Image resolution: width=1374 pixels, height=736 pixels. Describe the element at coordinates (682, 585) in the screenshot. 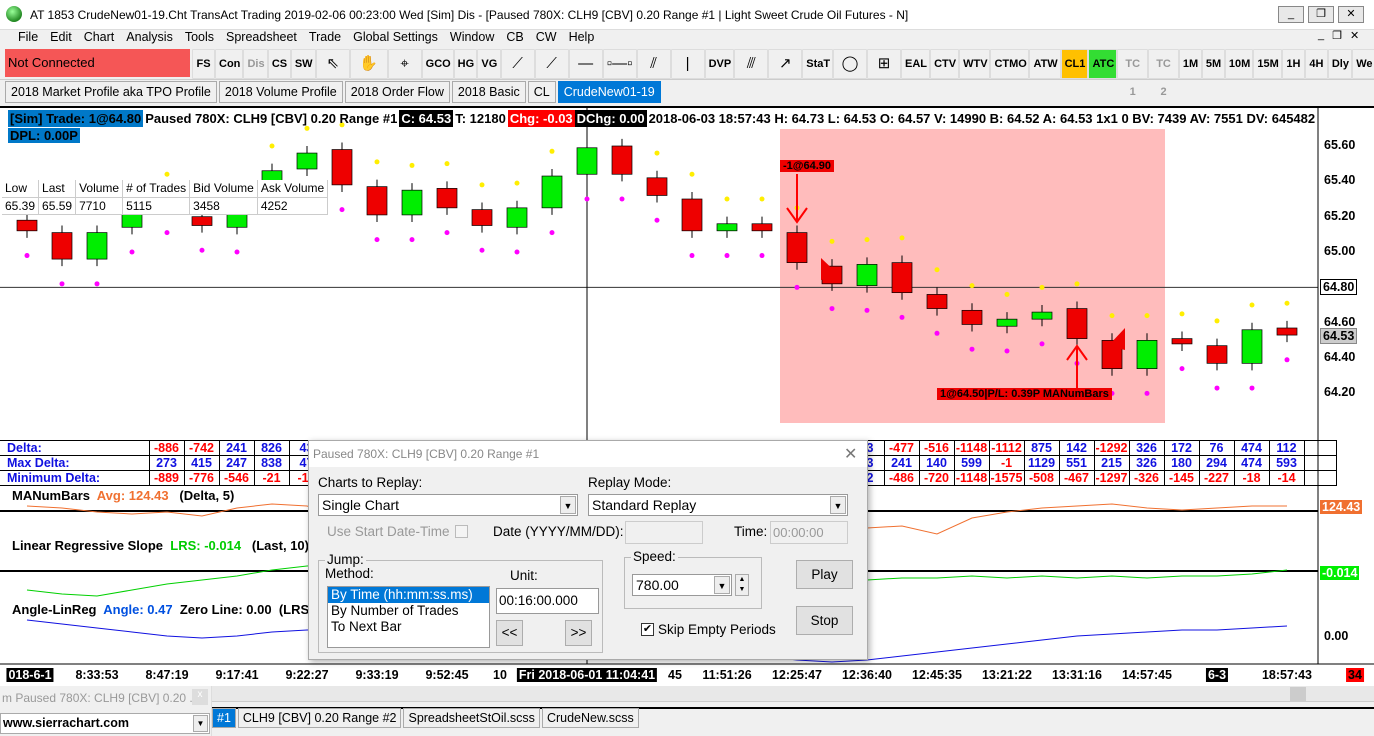

I see `speed-select: 780.00 ▼` at that location.